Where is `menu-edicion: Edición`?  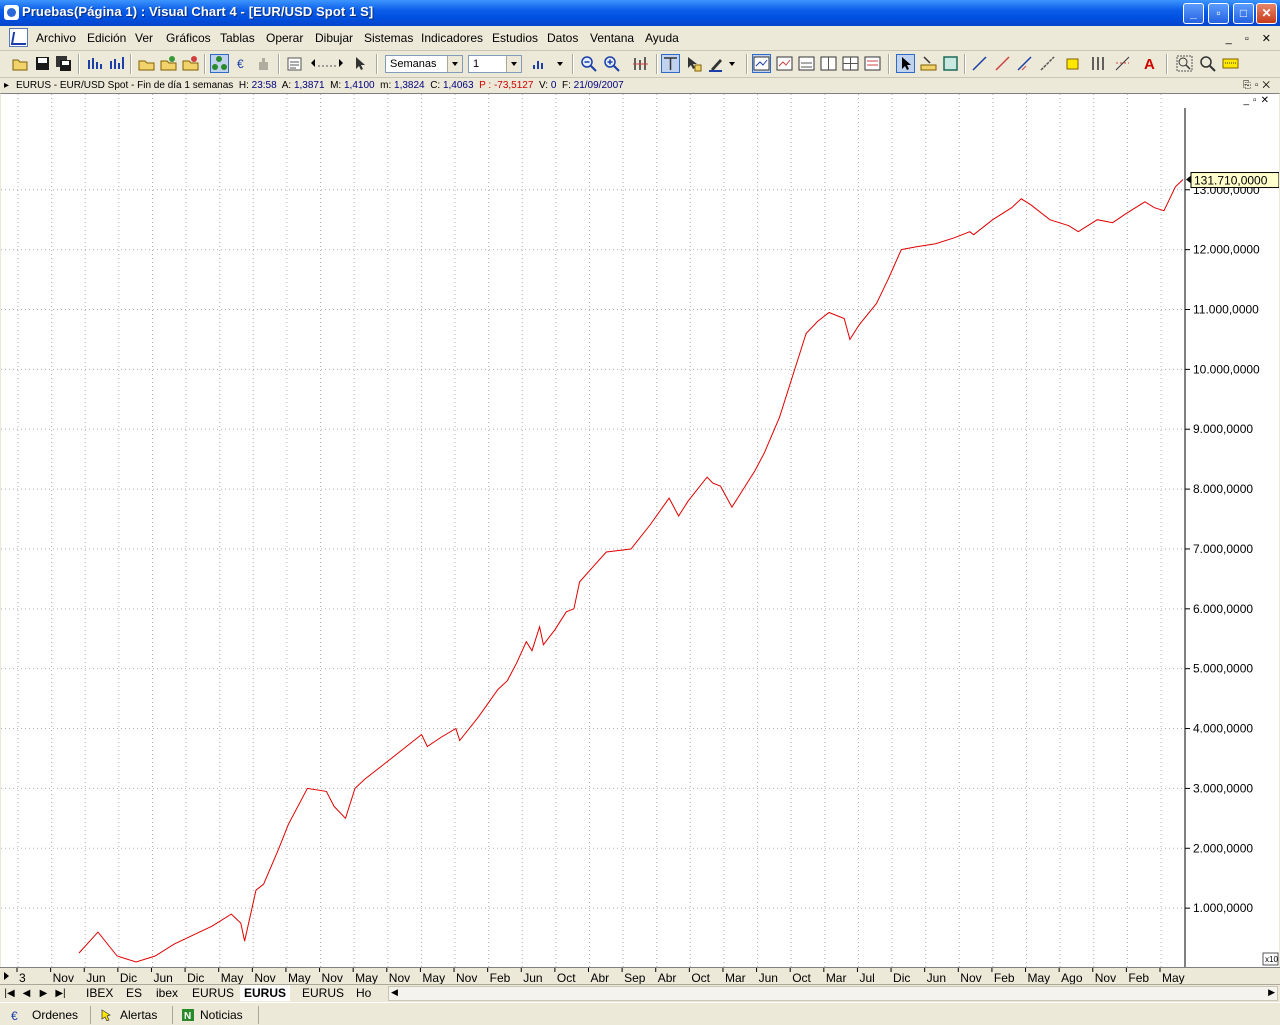
menu-edicion: Edición is located at coordinates (106, 38).